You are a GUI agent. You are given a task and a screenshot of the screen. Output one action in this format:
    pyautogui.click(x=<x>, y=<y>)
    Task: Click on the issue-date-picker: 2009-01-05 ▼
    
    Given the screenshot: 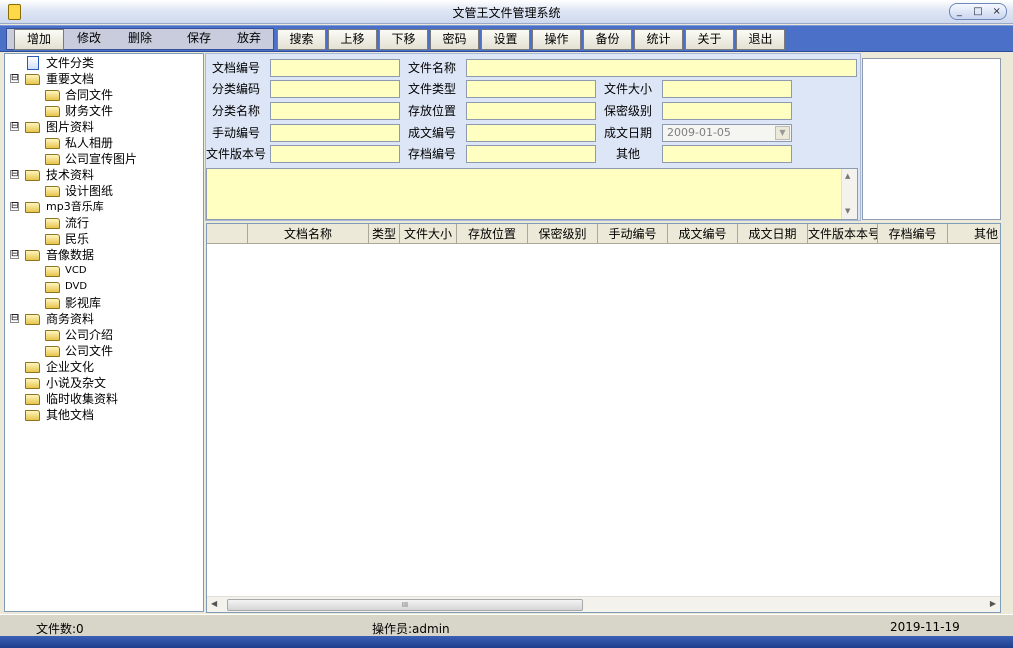 What is the action you would take?
    pyautogui.click(x=727, y=133)
    